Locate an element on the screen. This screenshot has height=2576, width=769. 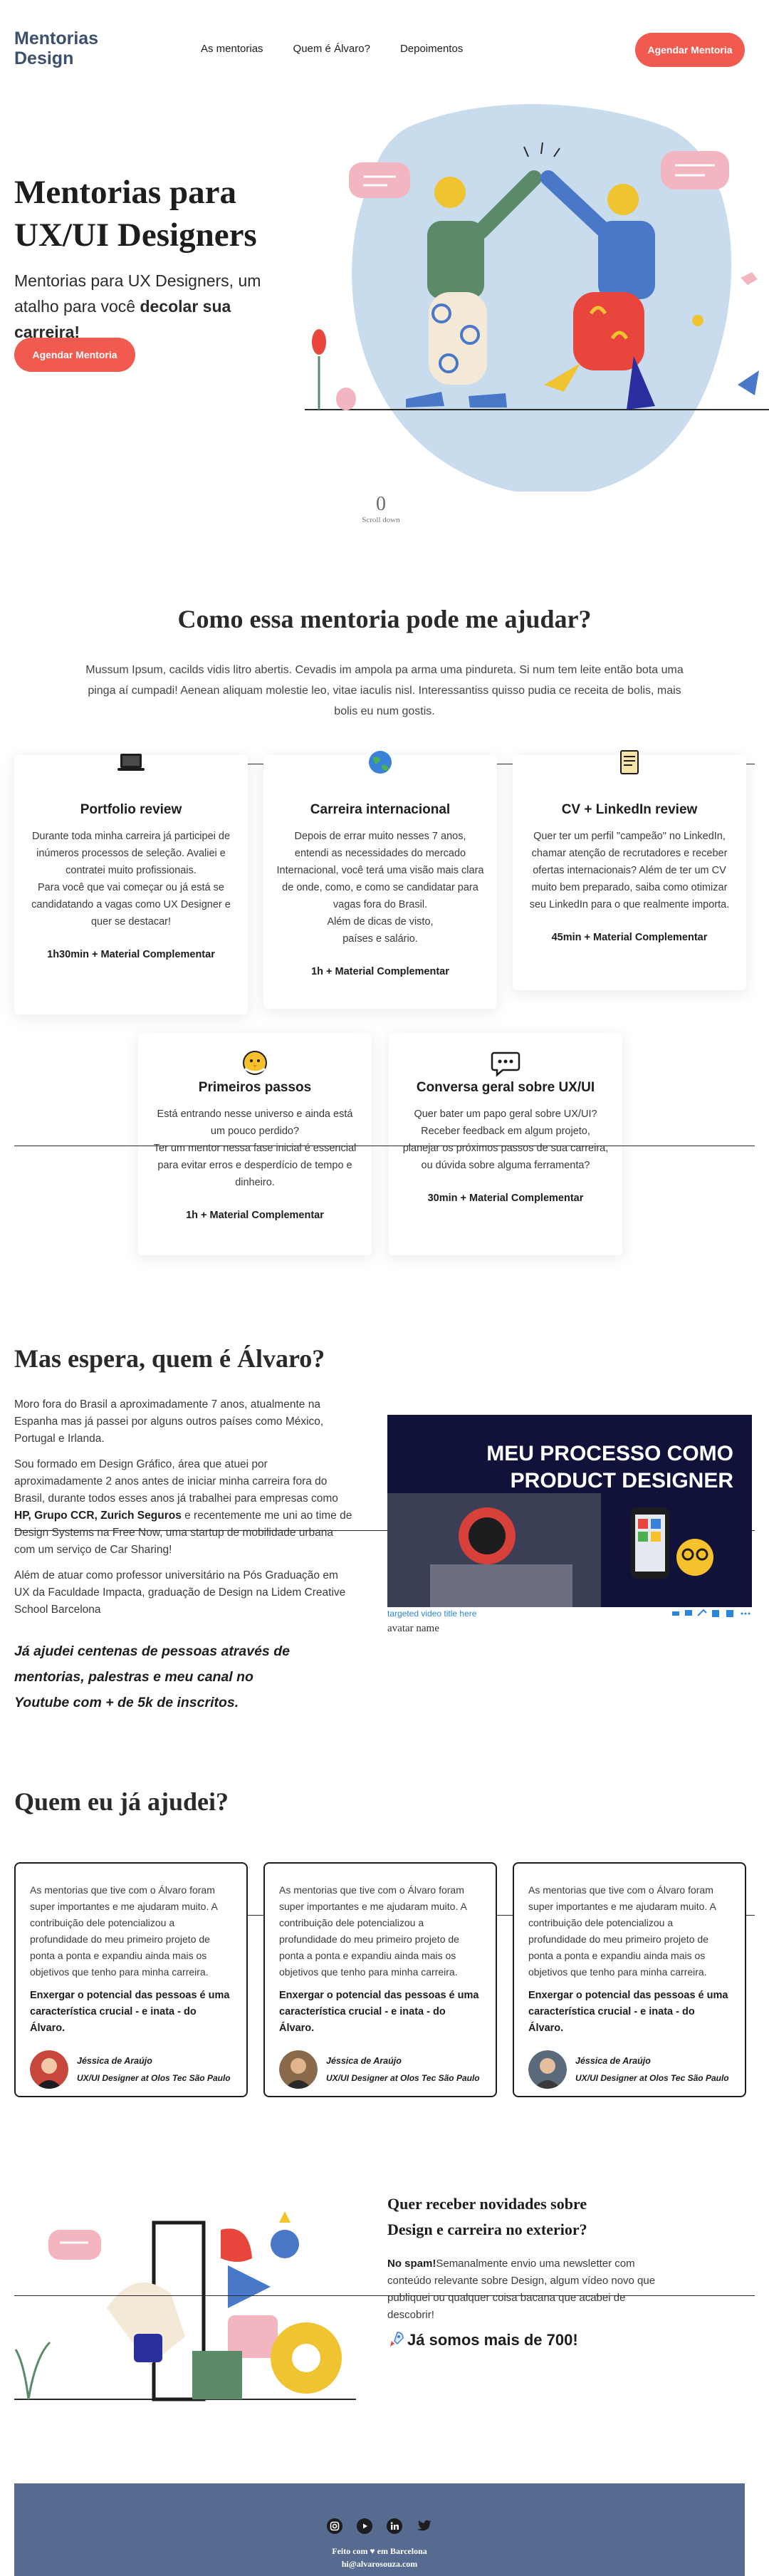
video-title-link: targeted video title here is located at coordinates (431, 1614).